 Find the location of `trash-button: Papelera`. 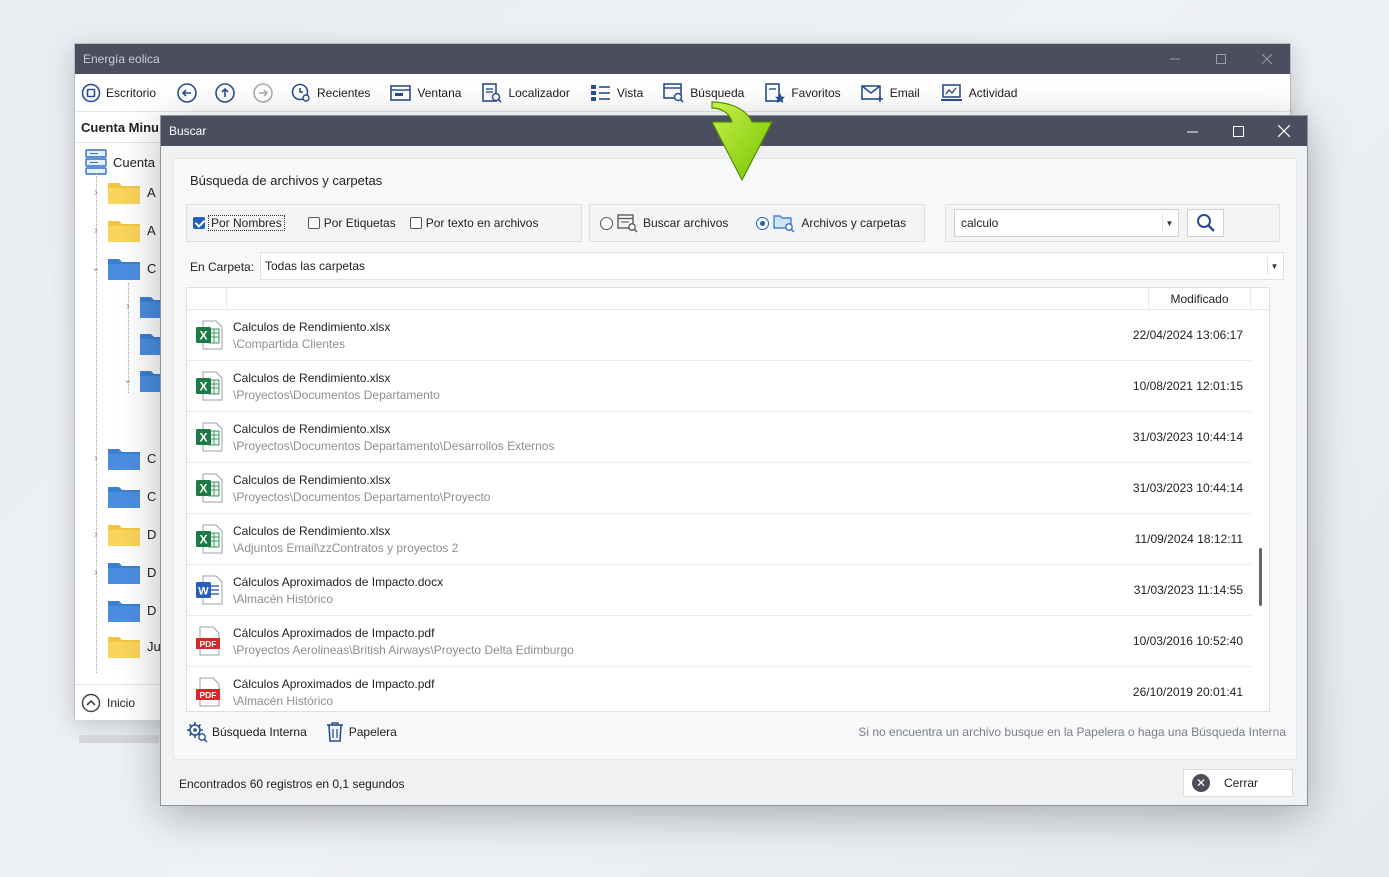

trash-button: Papelera is located at coordinates (361, 732).